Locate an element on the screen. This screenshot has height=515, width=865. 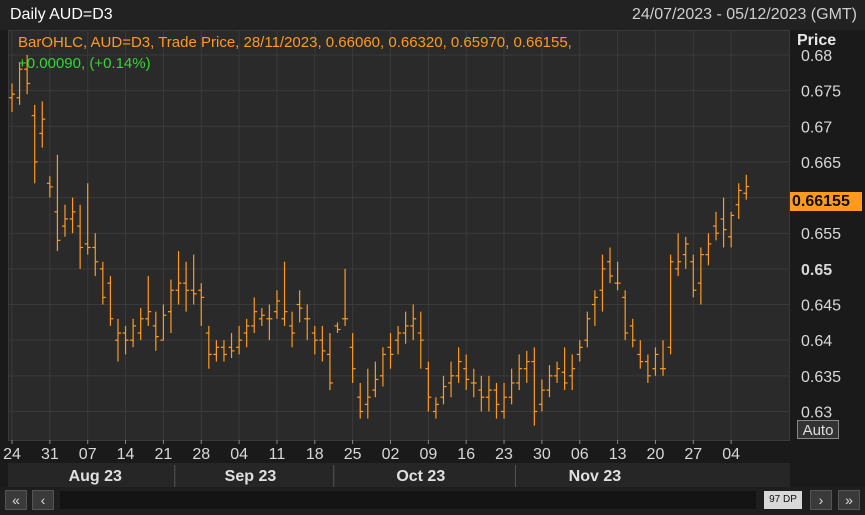
month-label: Sep 23 is located at coordinates (251, 476).